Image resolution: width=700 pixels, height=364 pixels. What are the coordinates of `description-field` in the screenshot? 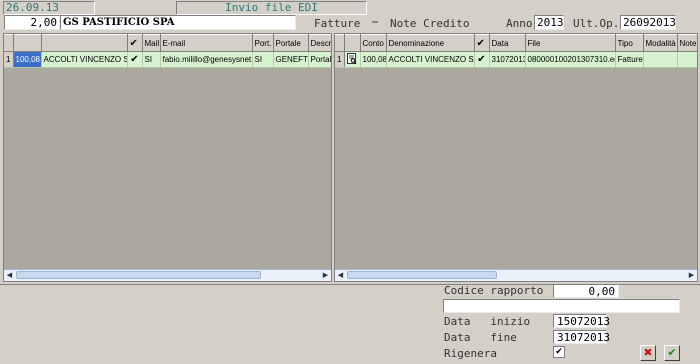 It's located at (561, 306).